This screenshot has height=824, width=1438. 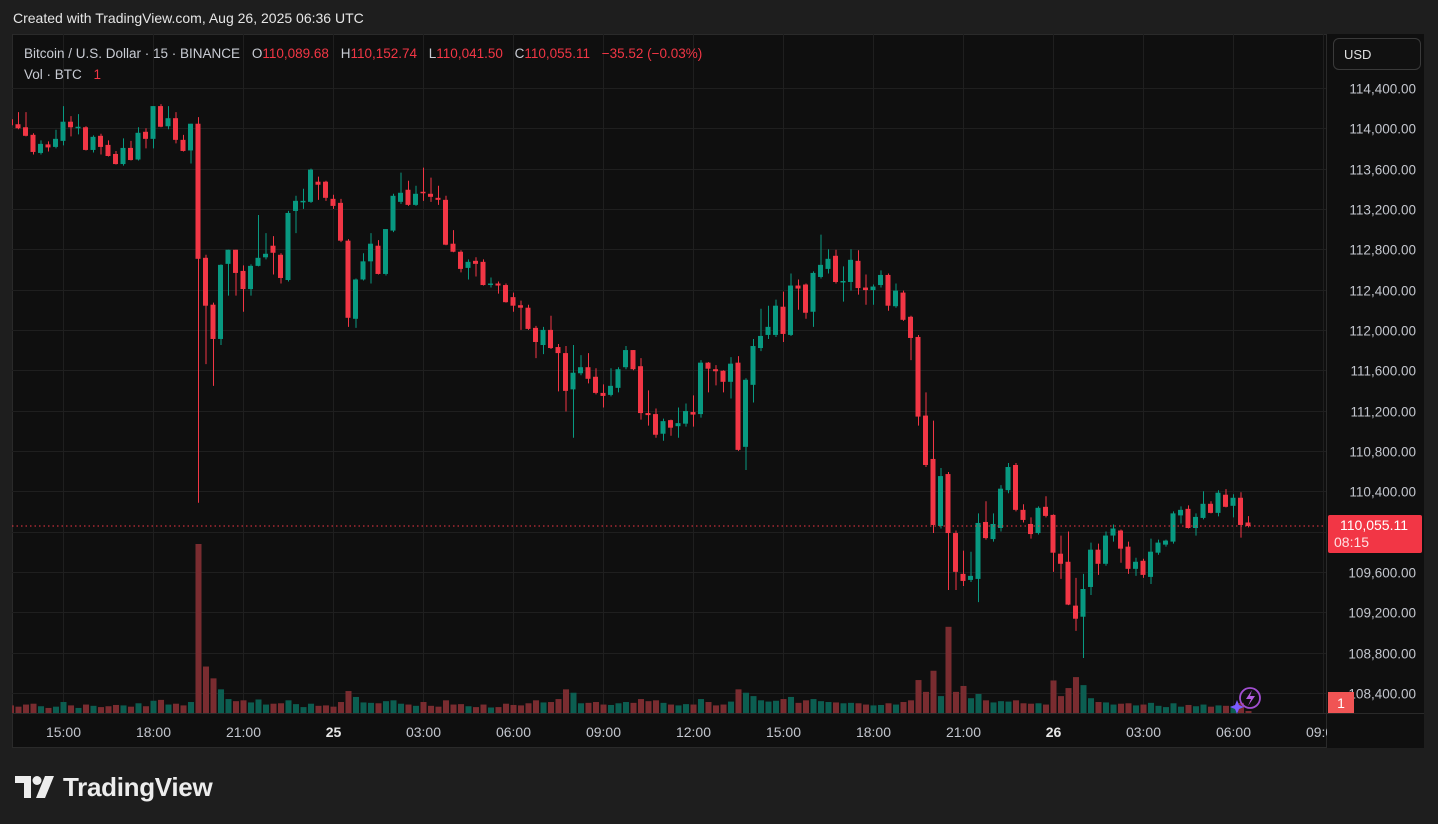 What do you see at coordinates (652, 53) in the screenshot?
I see `change-value: −35.52 (−0.03%)` at bounding box center [652, 53].